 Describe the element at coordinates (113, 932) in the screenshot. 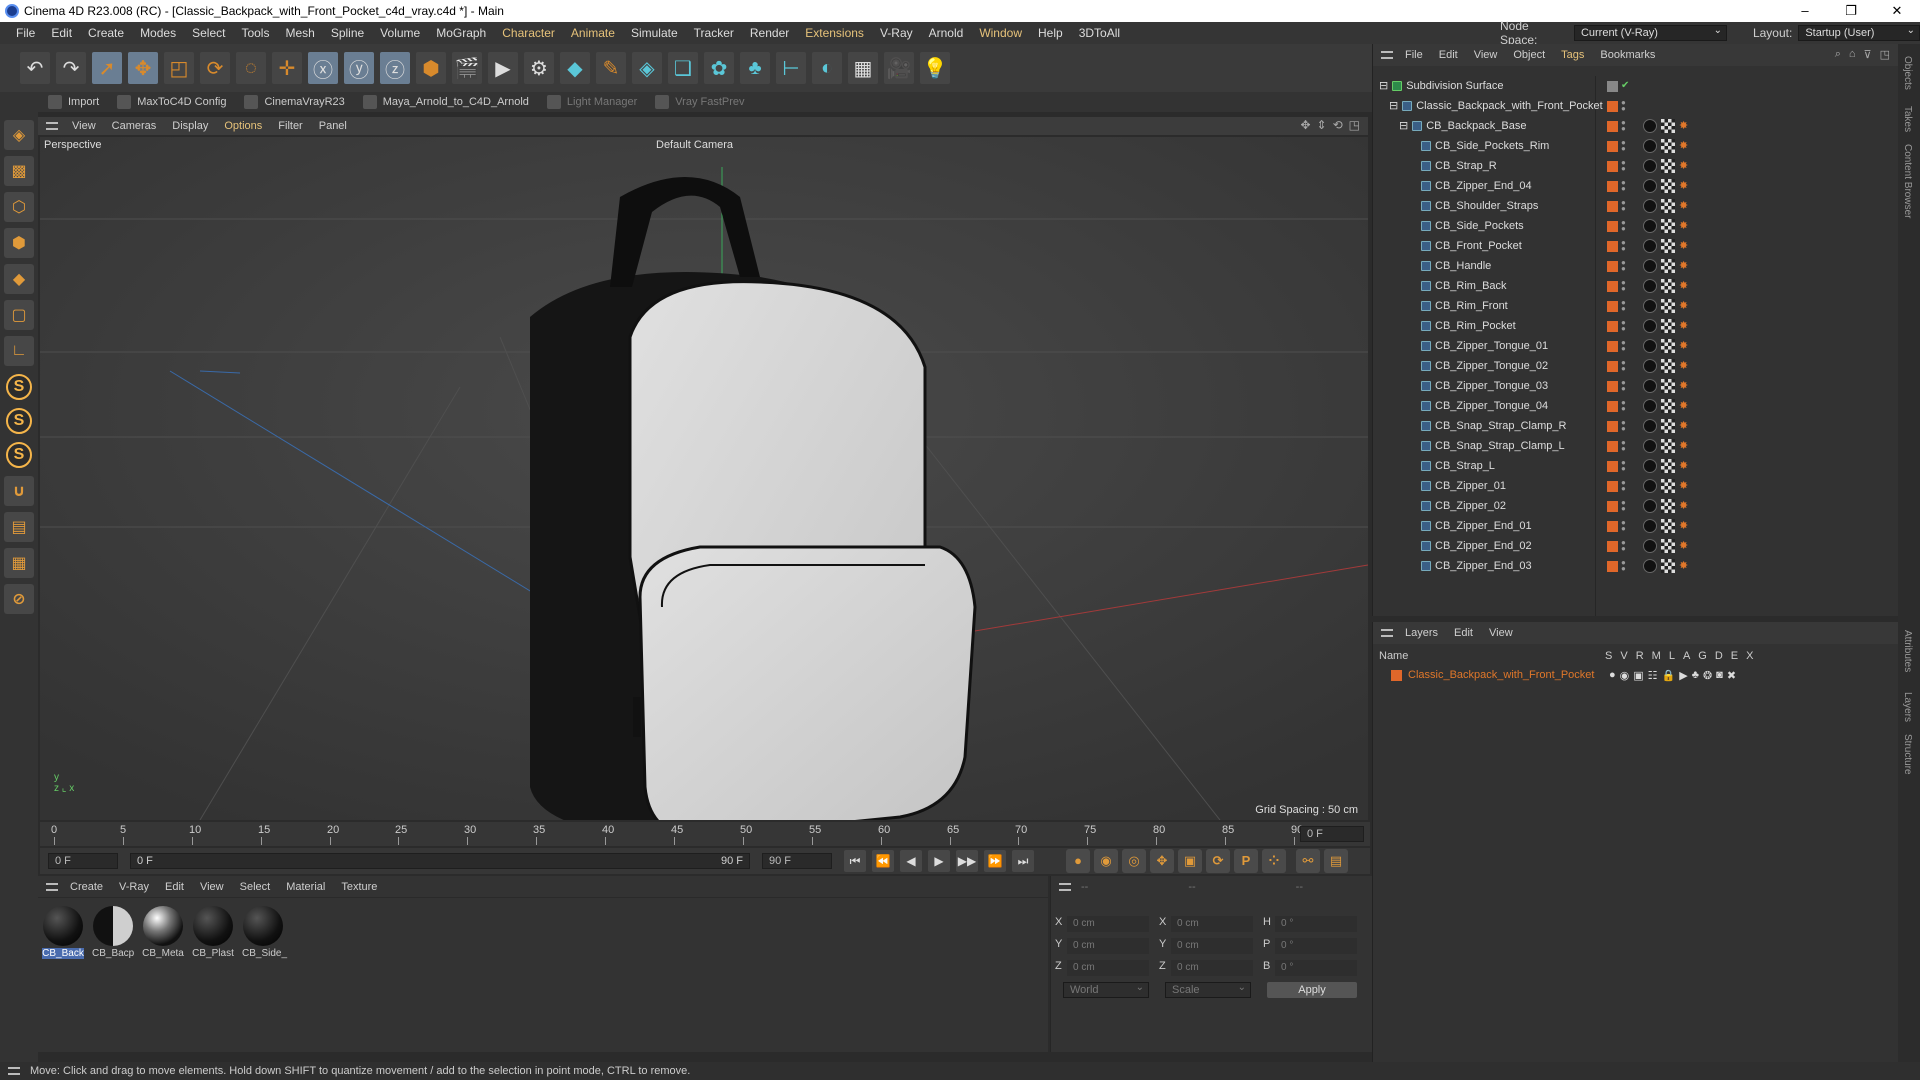

I see `material-swatch: CB_Bacp` at that location.